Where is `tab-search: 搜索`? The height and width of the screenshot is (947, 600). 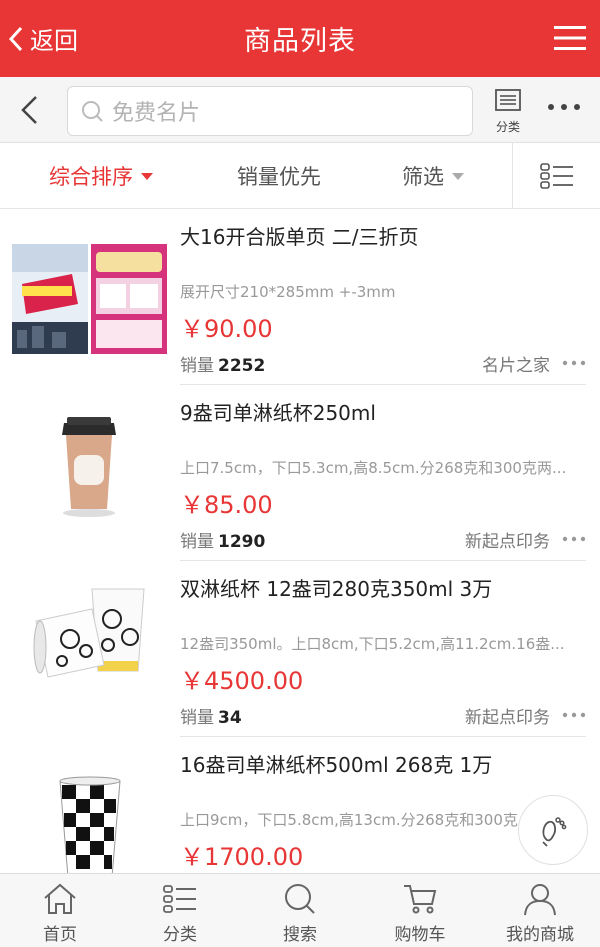 tab-search: 搜索 is located at coordinates (300, 910).